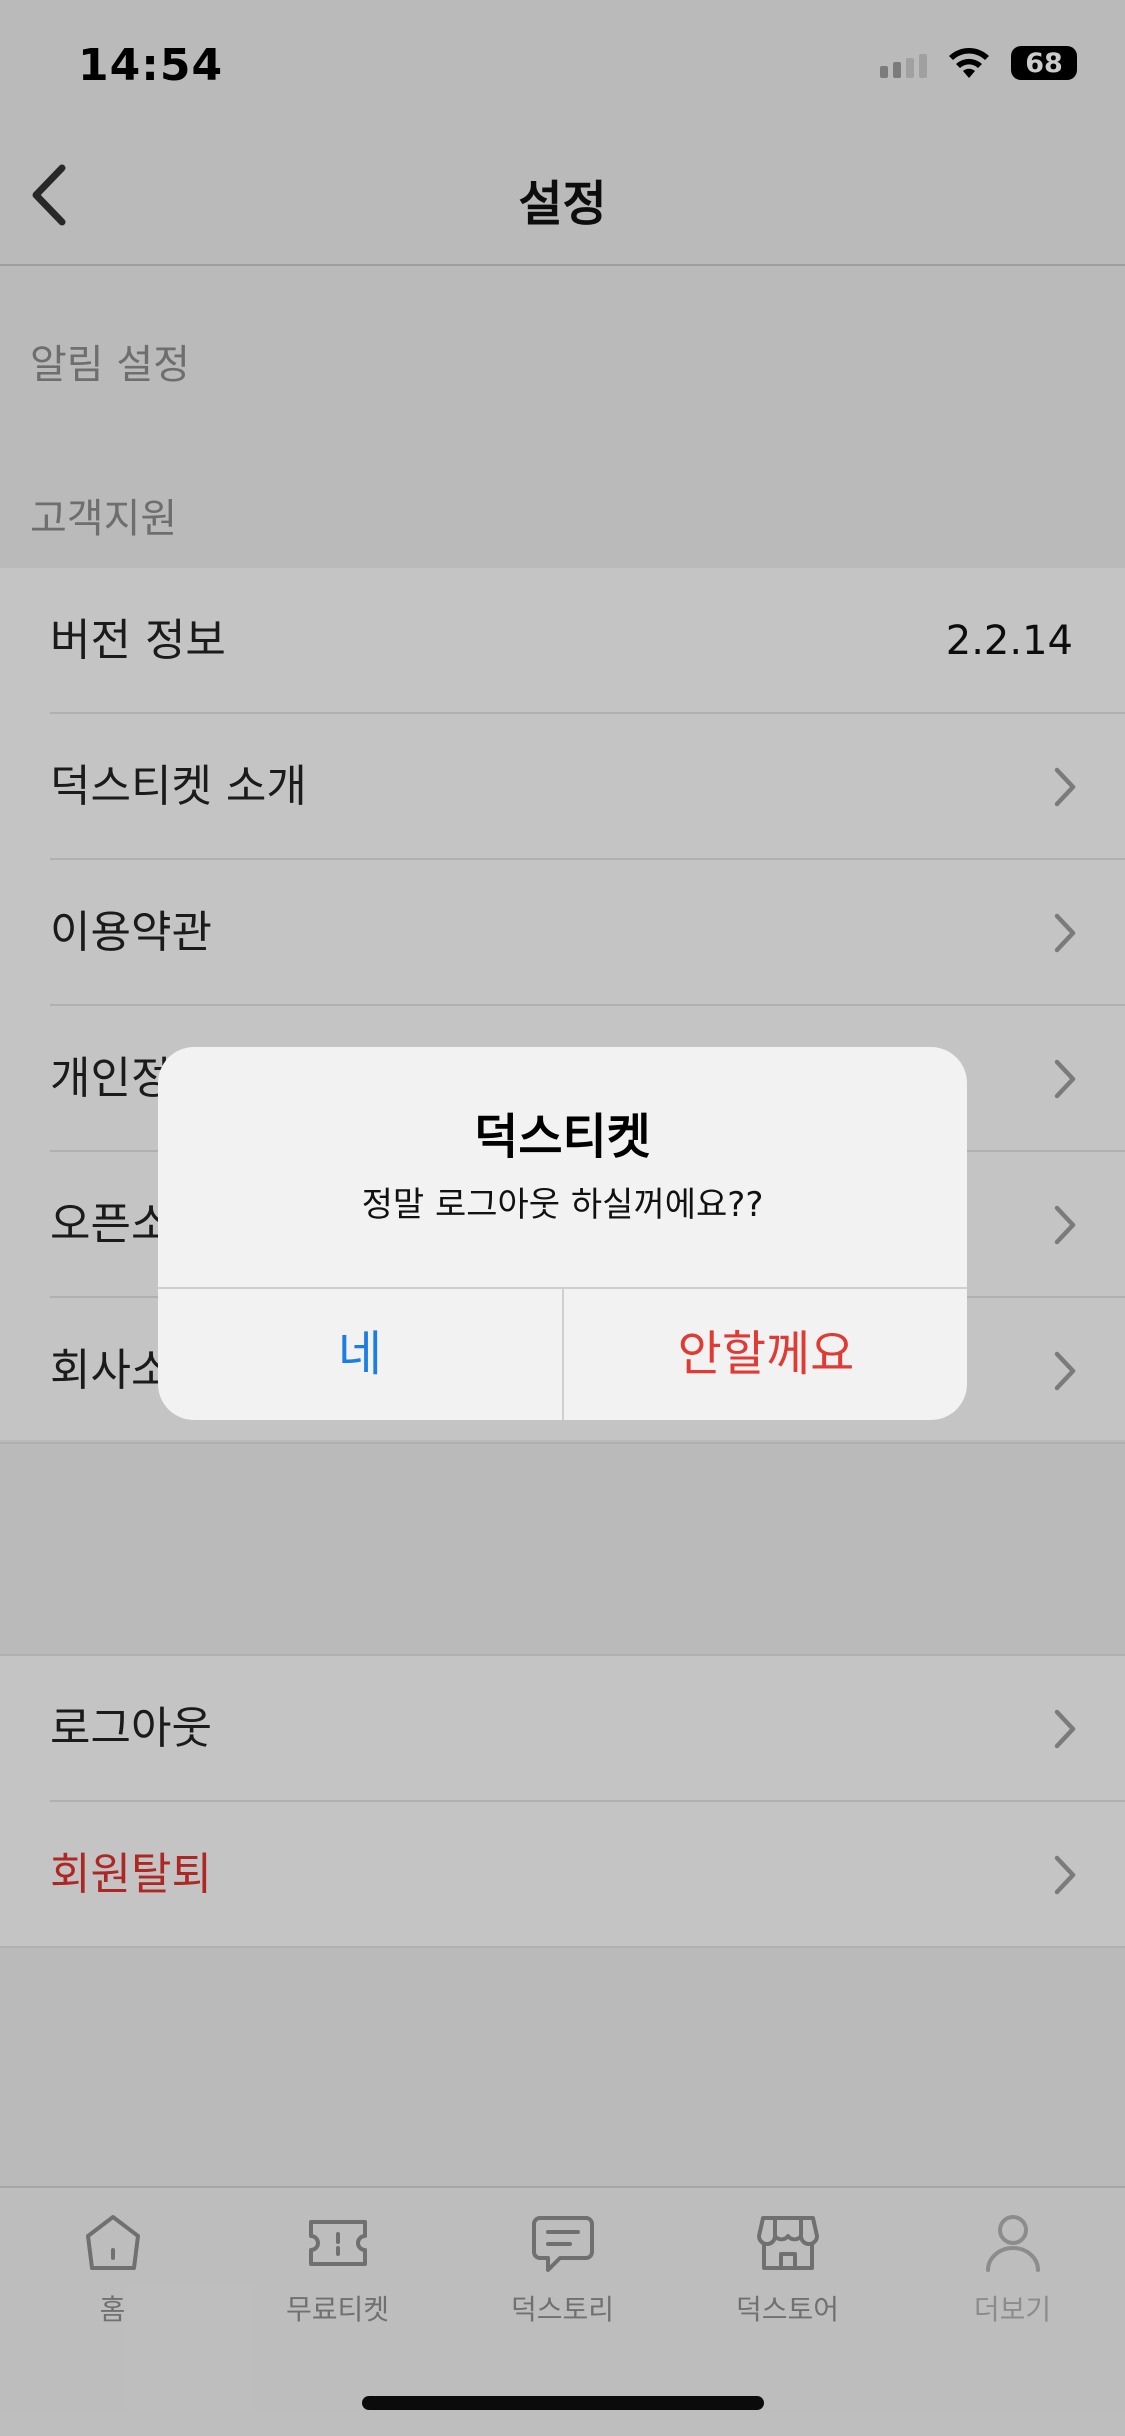  I want to click on dialog-title: 덕스티켓, so click(562, 1137).